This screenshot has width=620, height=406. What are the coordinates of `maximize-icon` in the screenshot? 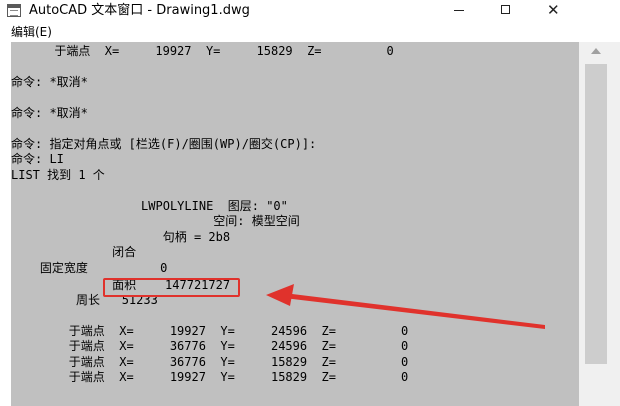 It's located at (505, 9).